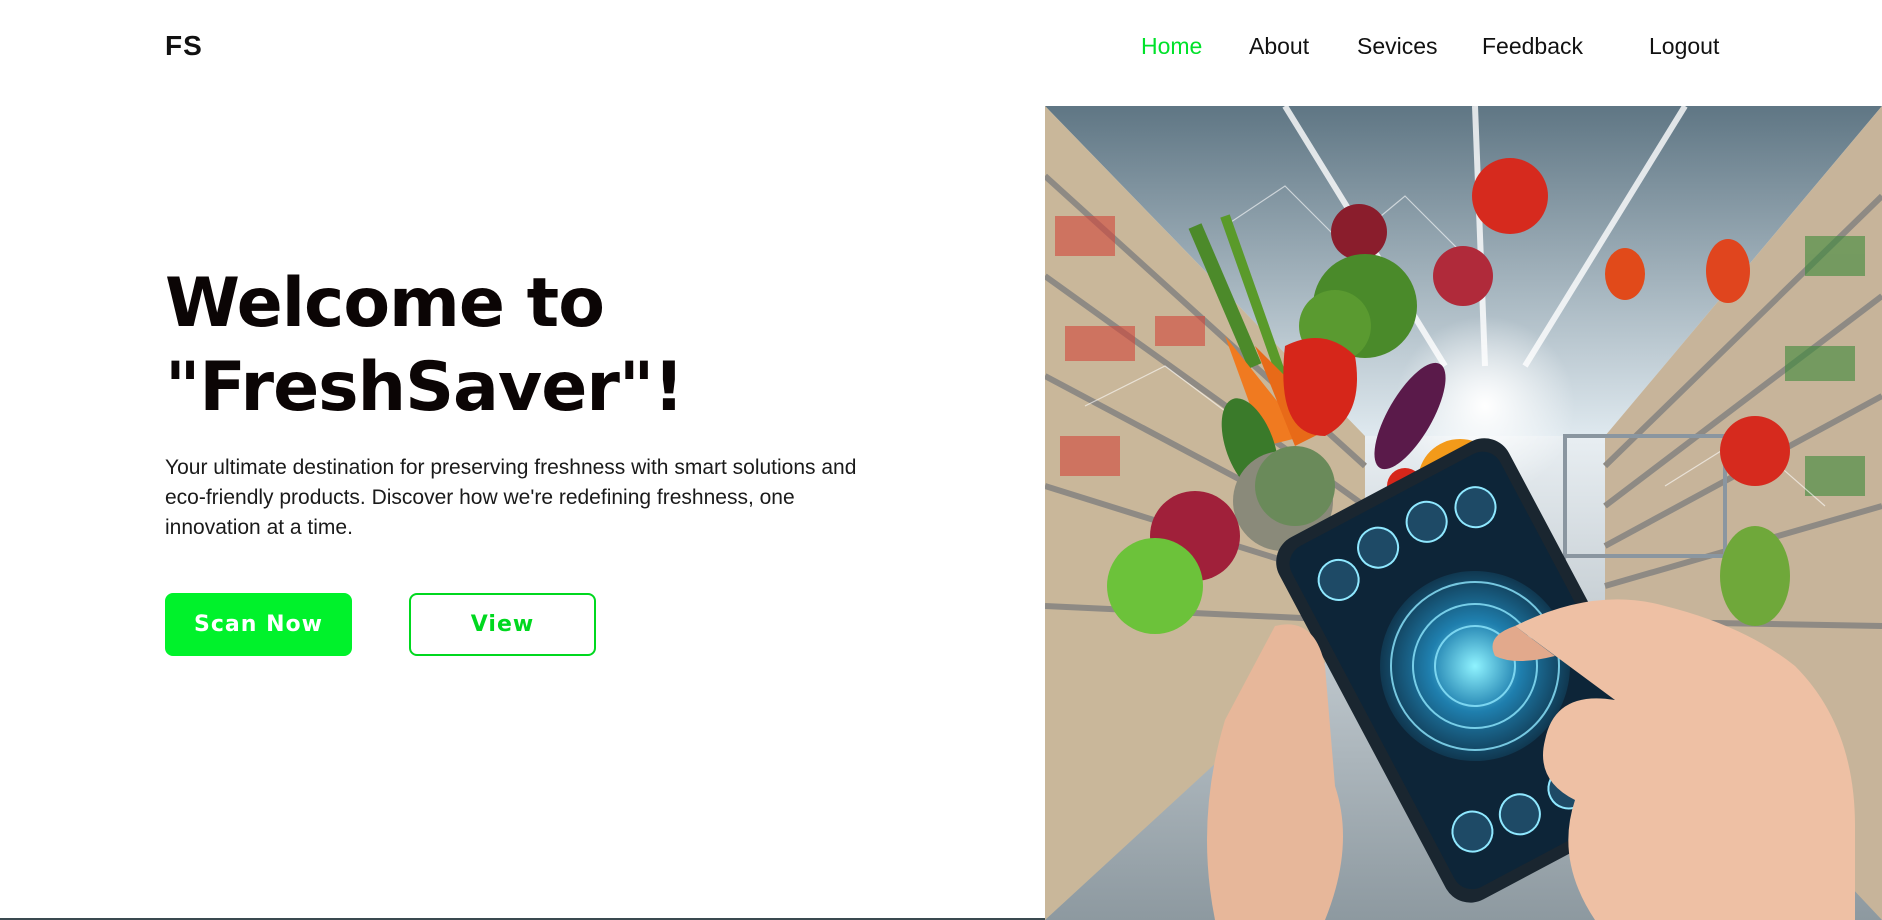  What do you see at coordinates (424, 387) in the screenshot?
I see `hero-title-line-2: "FreshSaver"!` at bounding box center [424, 387].